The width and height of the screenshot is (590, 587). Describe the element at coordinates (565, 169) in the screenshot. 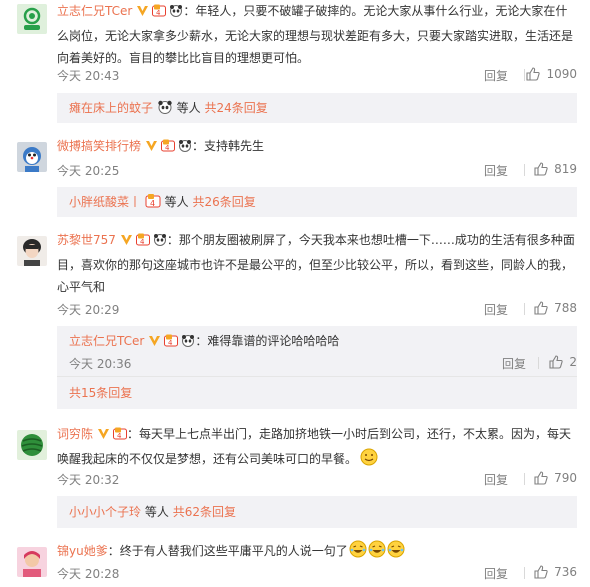

I see `like-count: 819` at that location.